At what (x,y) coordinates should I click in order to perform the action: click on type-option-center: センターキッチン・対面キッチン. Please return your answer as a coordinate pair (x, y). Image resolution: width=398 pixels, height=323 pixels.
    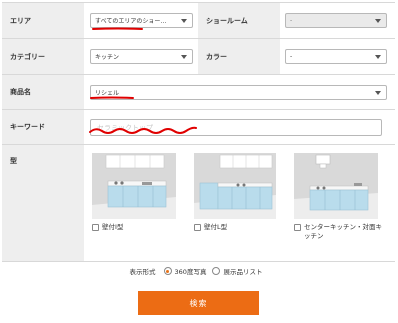
    Looking at the image, I should click on (339, 197).